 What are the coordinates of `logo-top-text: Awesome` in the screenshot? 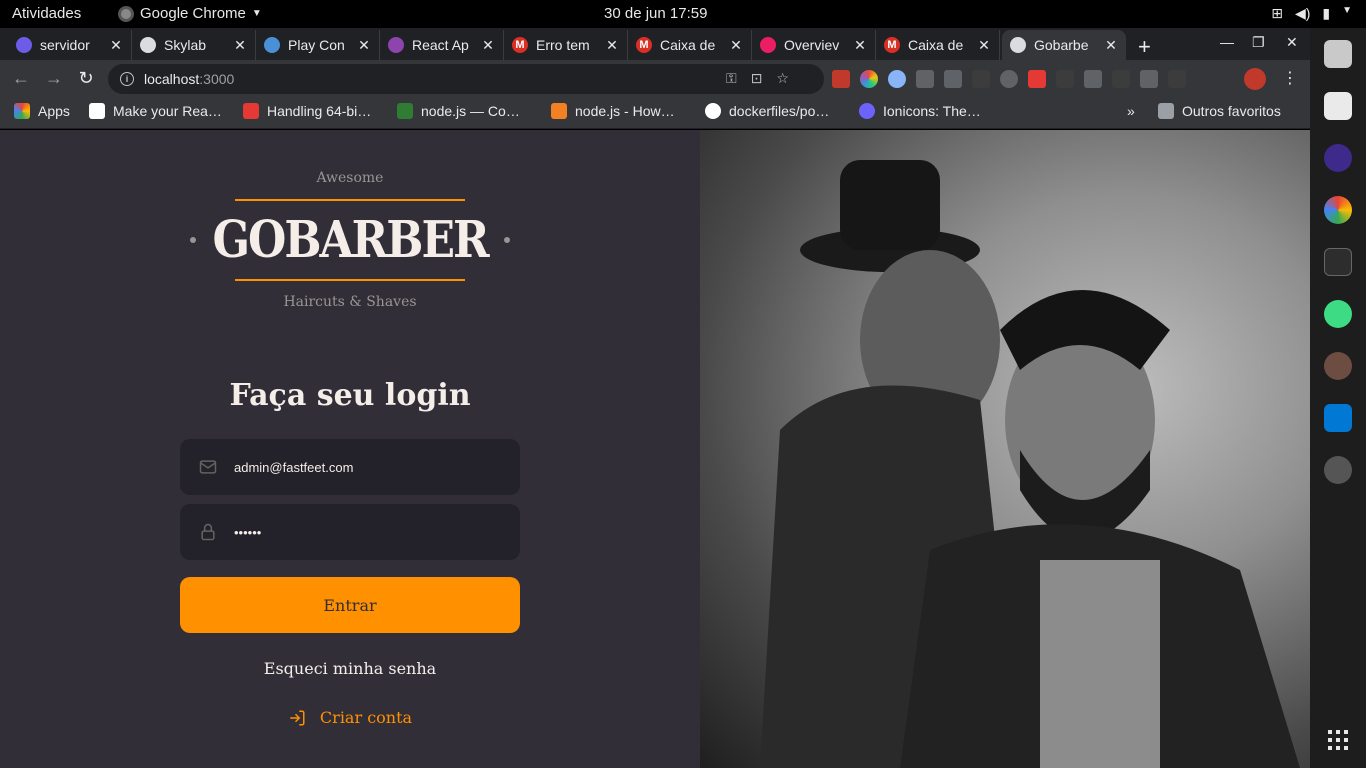 It's located at (350, 178).